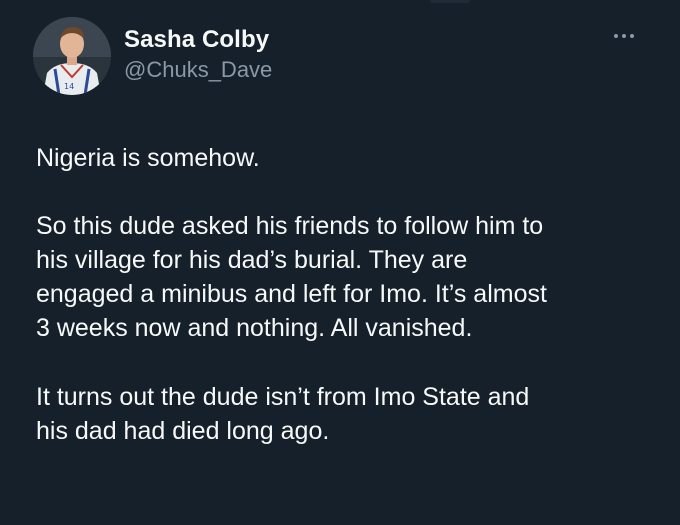  Describe the element at coordinates (198, 40) in the screenshot. I see `display-name: Sasha Colby` at that location.